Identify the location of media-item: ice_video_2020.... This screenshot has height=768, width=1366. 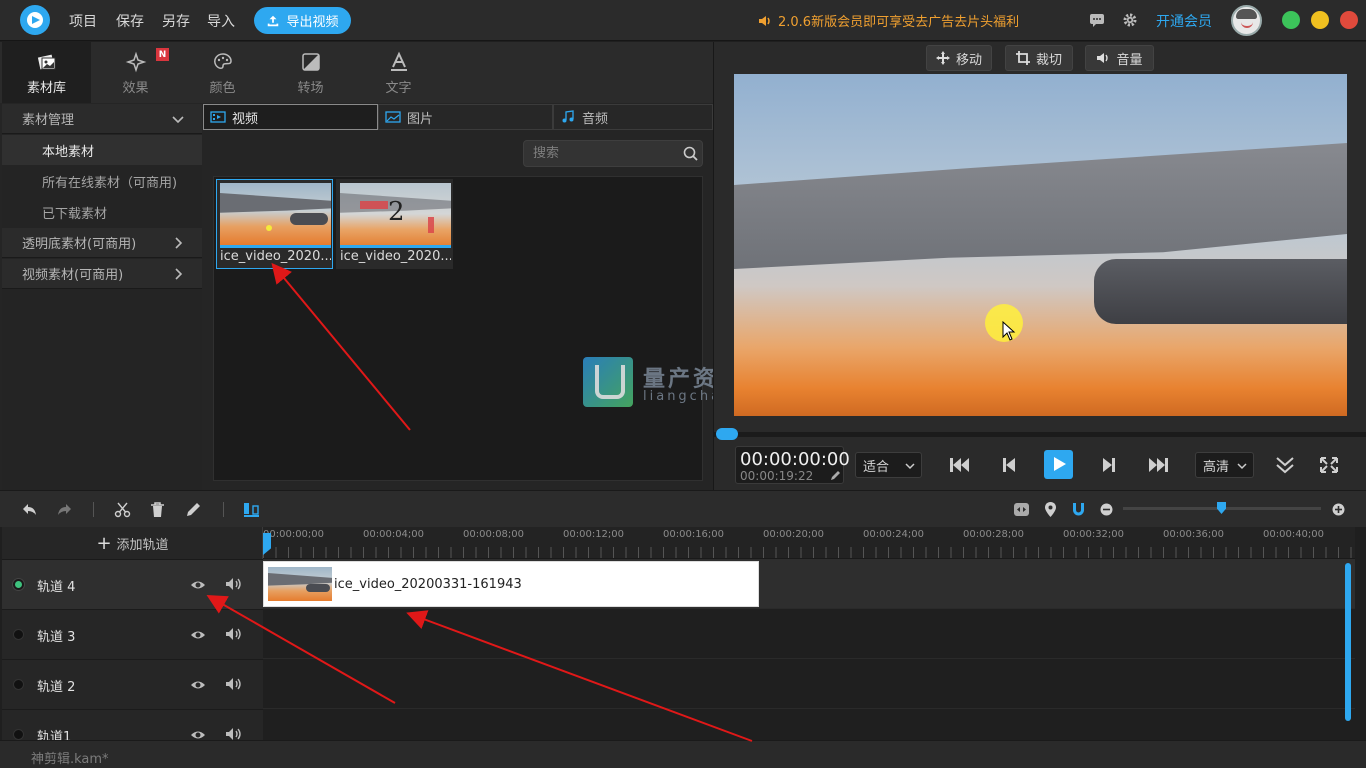
(274, 224).